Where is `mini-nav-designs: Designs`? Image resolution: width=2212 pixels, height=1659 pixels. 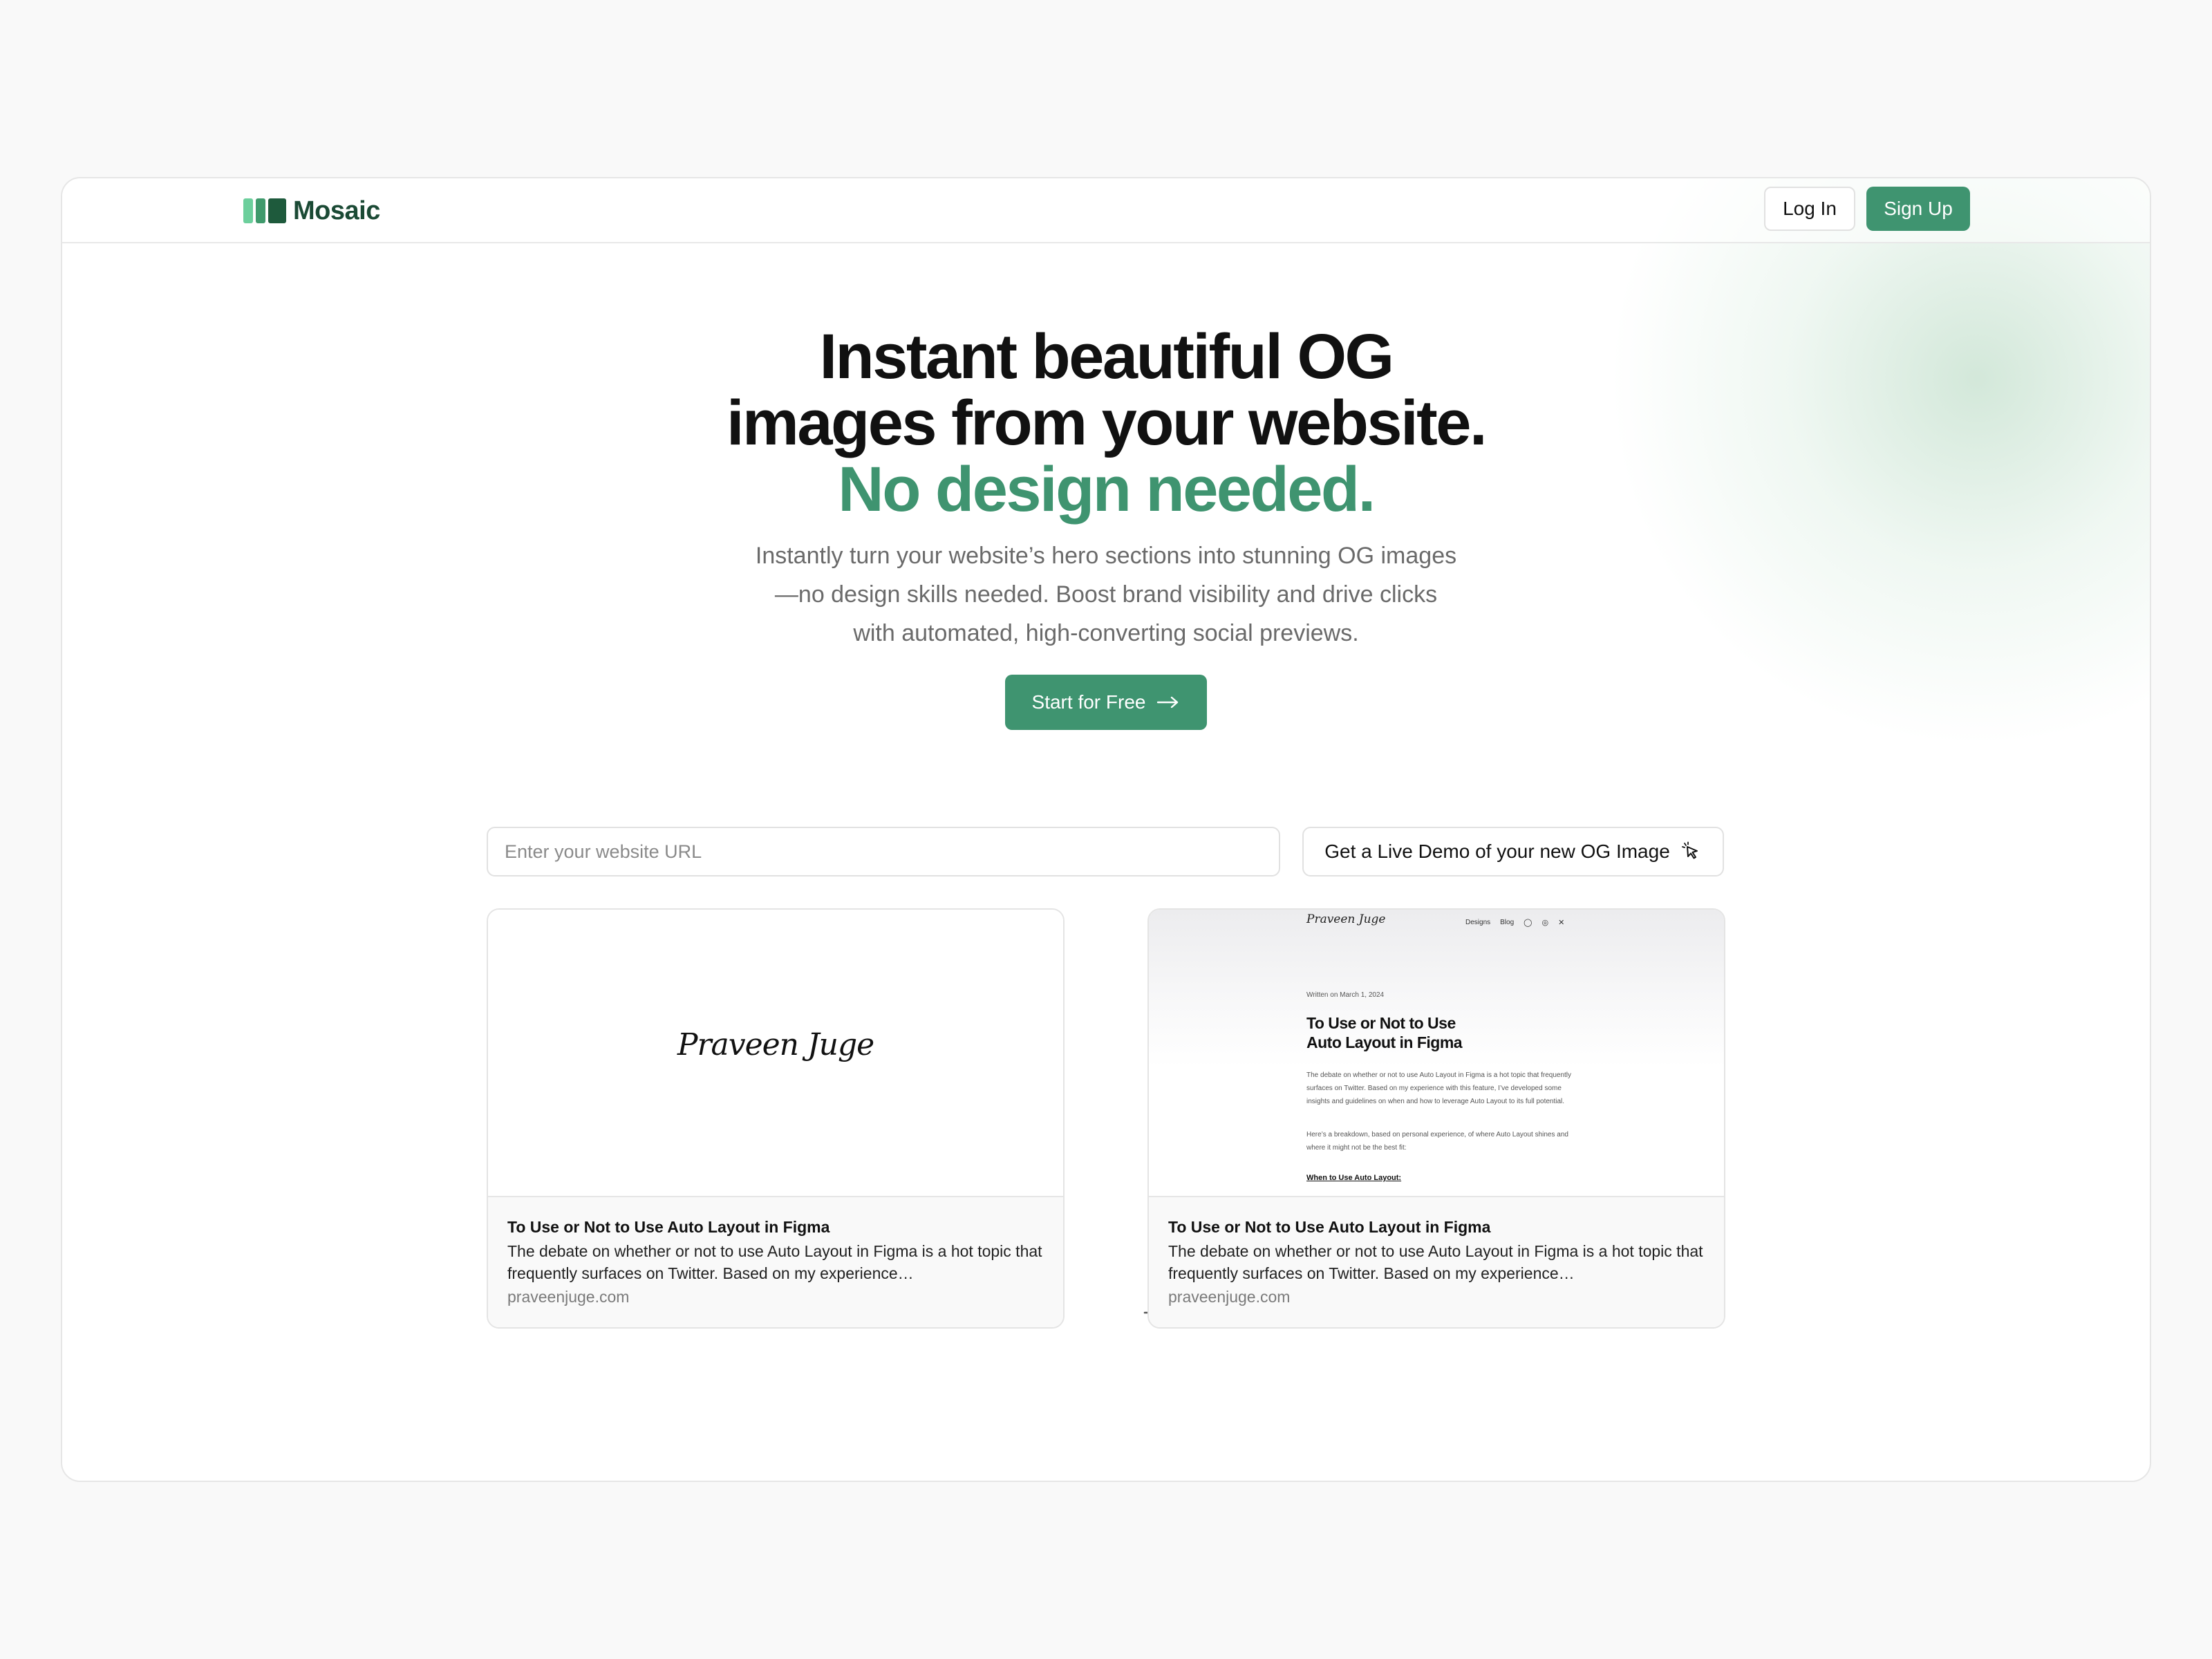
mini-nav-designs: Designs is located at coordinates (1478, 922).